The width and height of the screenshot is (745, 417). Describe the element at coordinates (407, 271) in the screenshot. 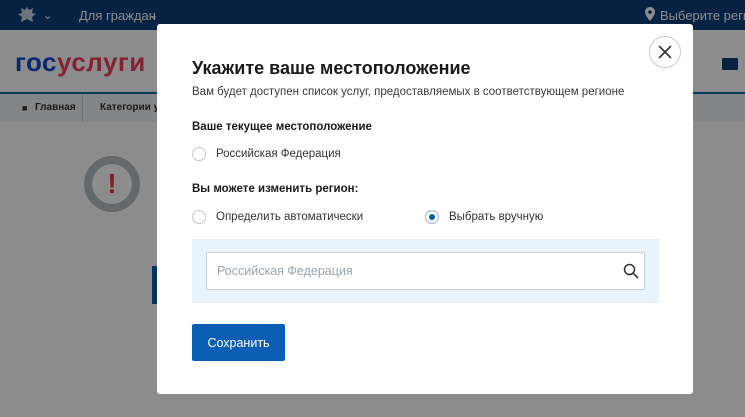

I see `region-search-input` at that location.